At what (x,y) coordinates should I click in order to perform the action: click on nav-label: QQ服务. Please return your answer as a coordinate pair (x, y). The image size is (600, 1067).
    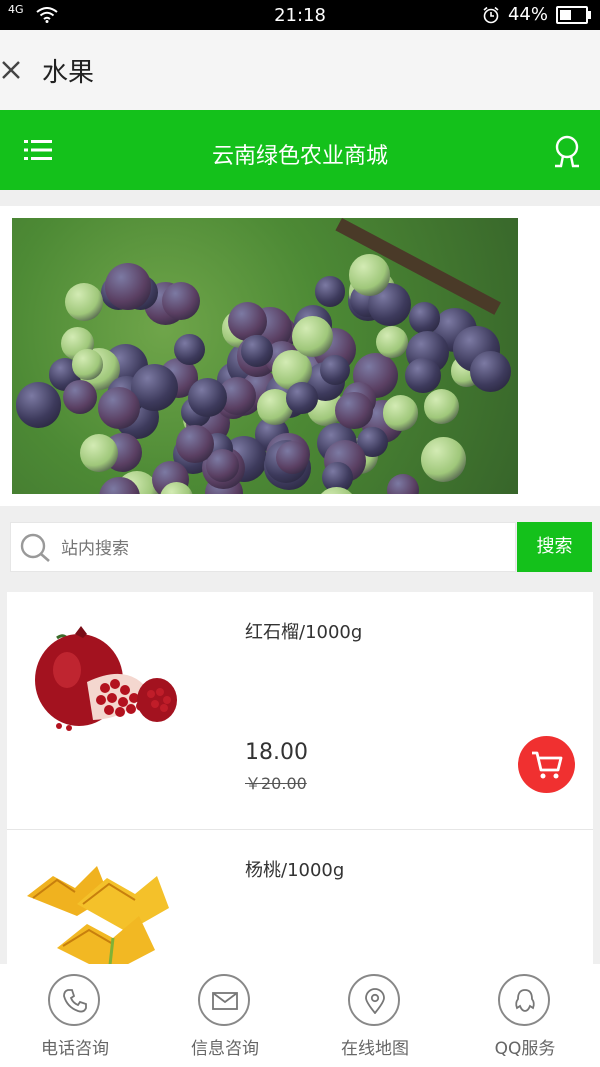
    Looking at the image, I should click on (525, 1049).